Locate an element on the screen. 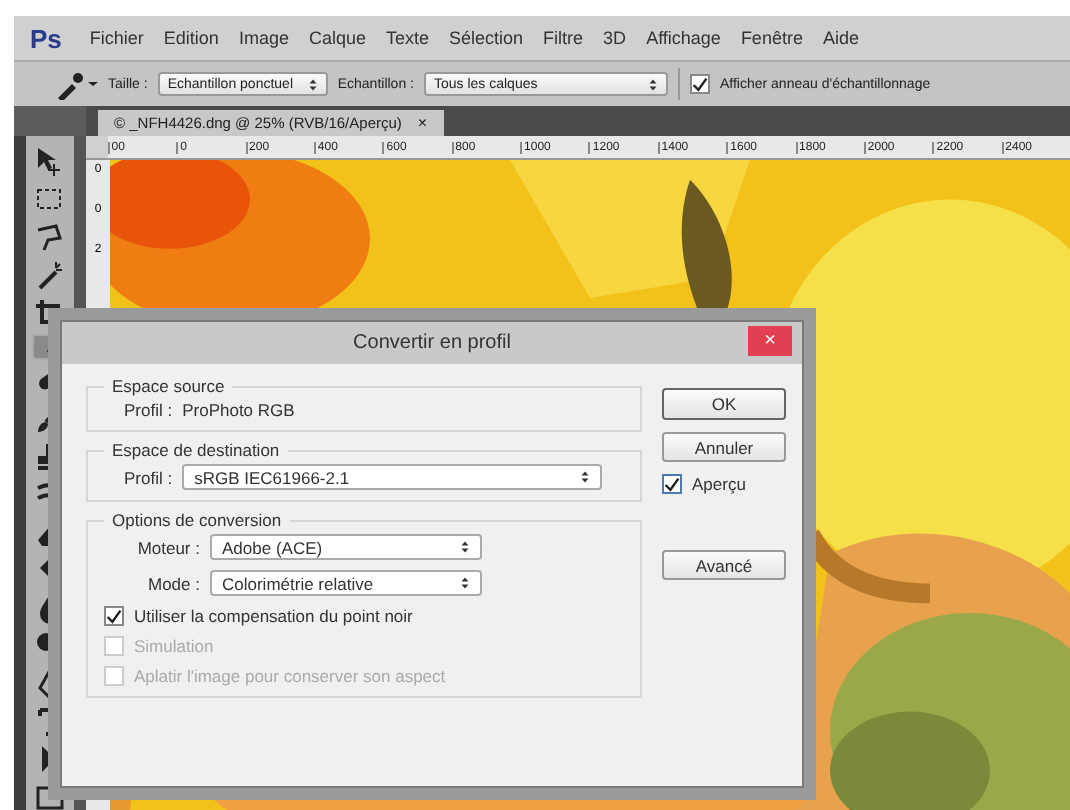 Image resolution: width=1070 pixels, height=810 pixels. menu-item: Sélection is located at coordinates (486, 38).